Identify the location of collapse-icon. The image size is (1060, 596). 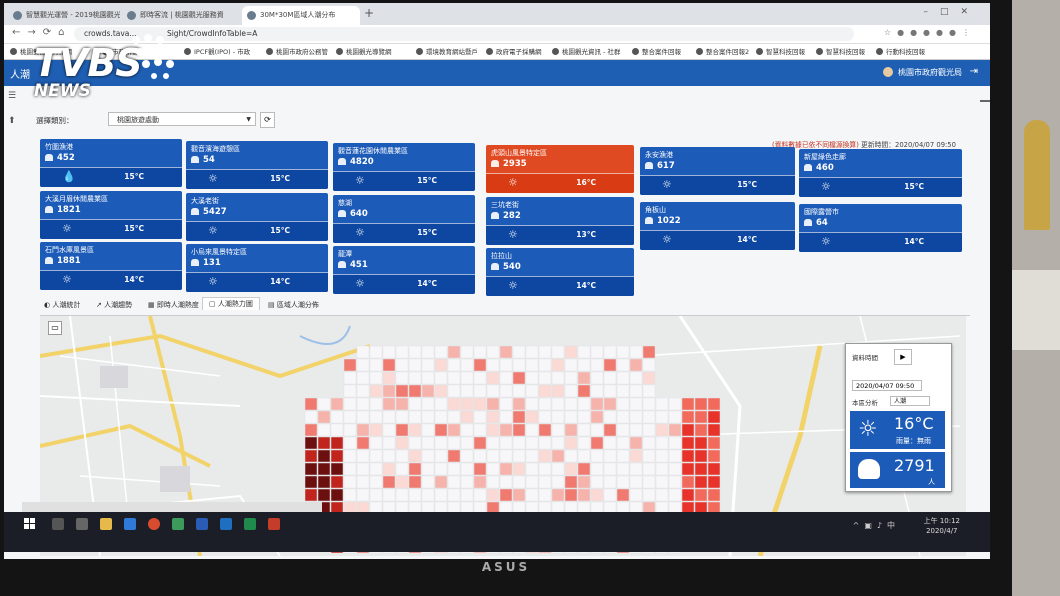
(985, 101).